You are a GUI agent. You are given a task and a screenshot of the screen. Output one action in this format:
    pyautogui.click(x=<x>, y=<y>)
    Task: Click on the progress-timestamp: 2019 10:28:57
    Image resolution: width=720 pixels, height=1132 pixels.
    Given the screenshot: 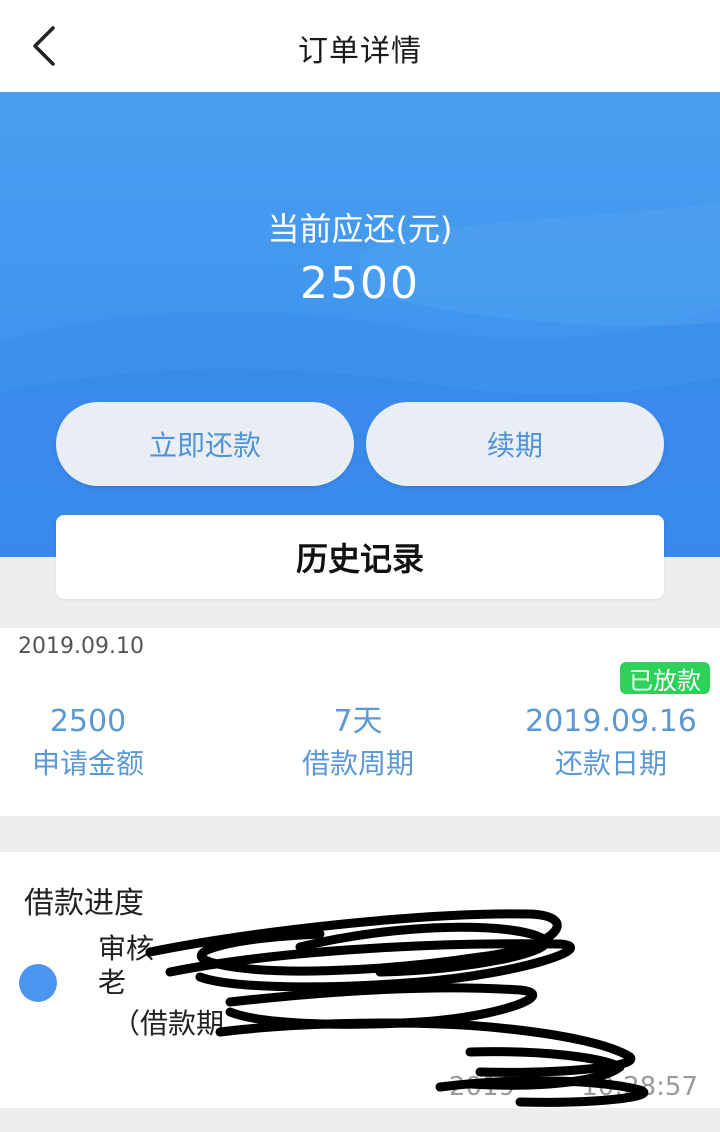 What is the action you would take?
    pyautogui.click(x=573, y=1087)
    